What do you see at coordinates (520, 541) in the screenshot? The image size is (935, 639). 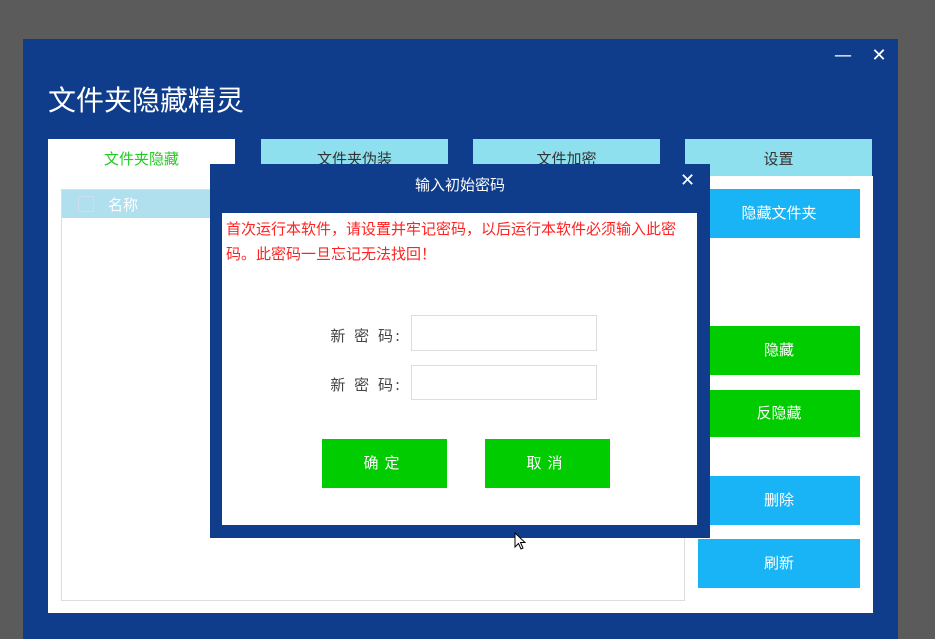 I see `mouse-cursor-icon` at bounding box center [520, 541].